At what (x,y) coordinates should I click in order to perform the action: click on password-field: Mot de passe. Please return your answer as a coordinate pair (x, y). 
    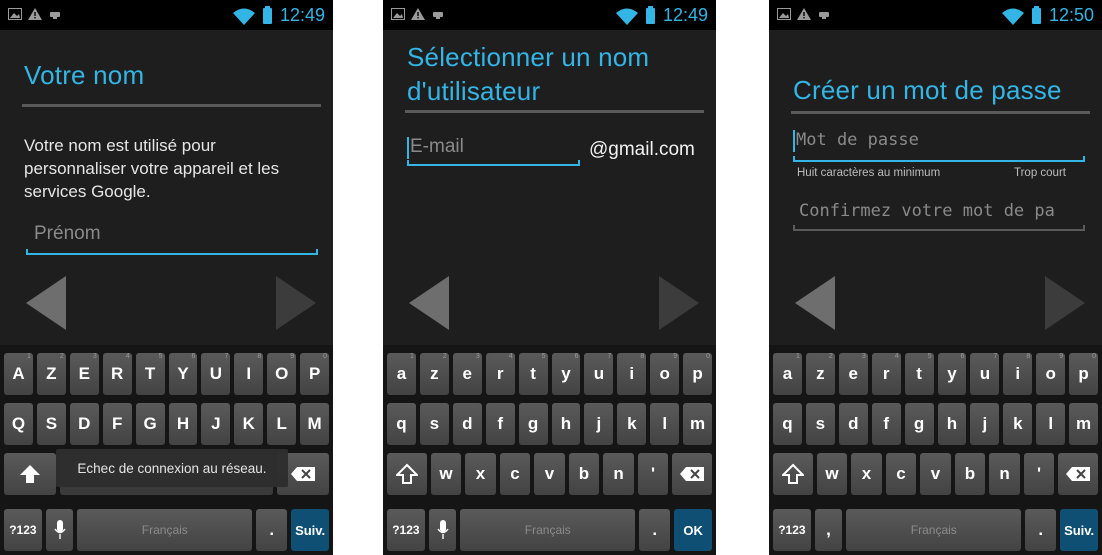
    Looking at the image, I should click on (939, 146).